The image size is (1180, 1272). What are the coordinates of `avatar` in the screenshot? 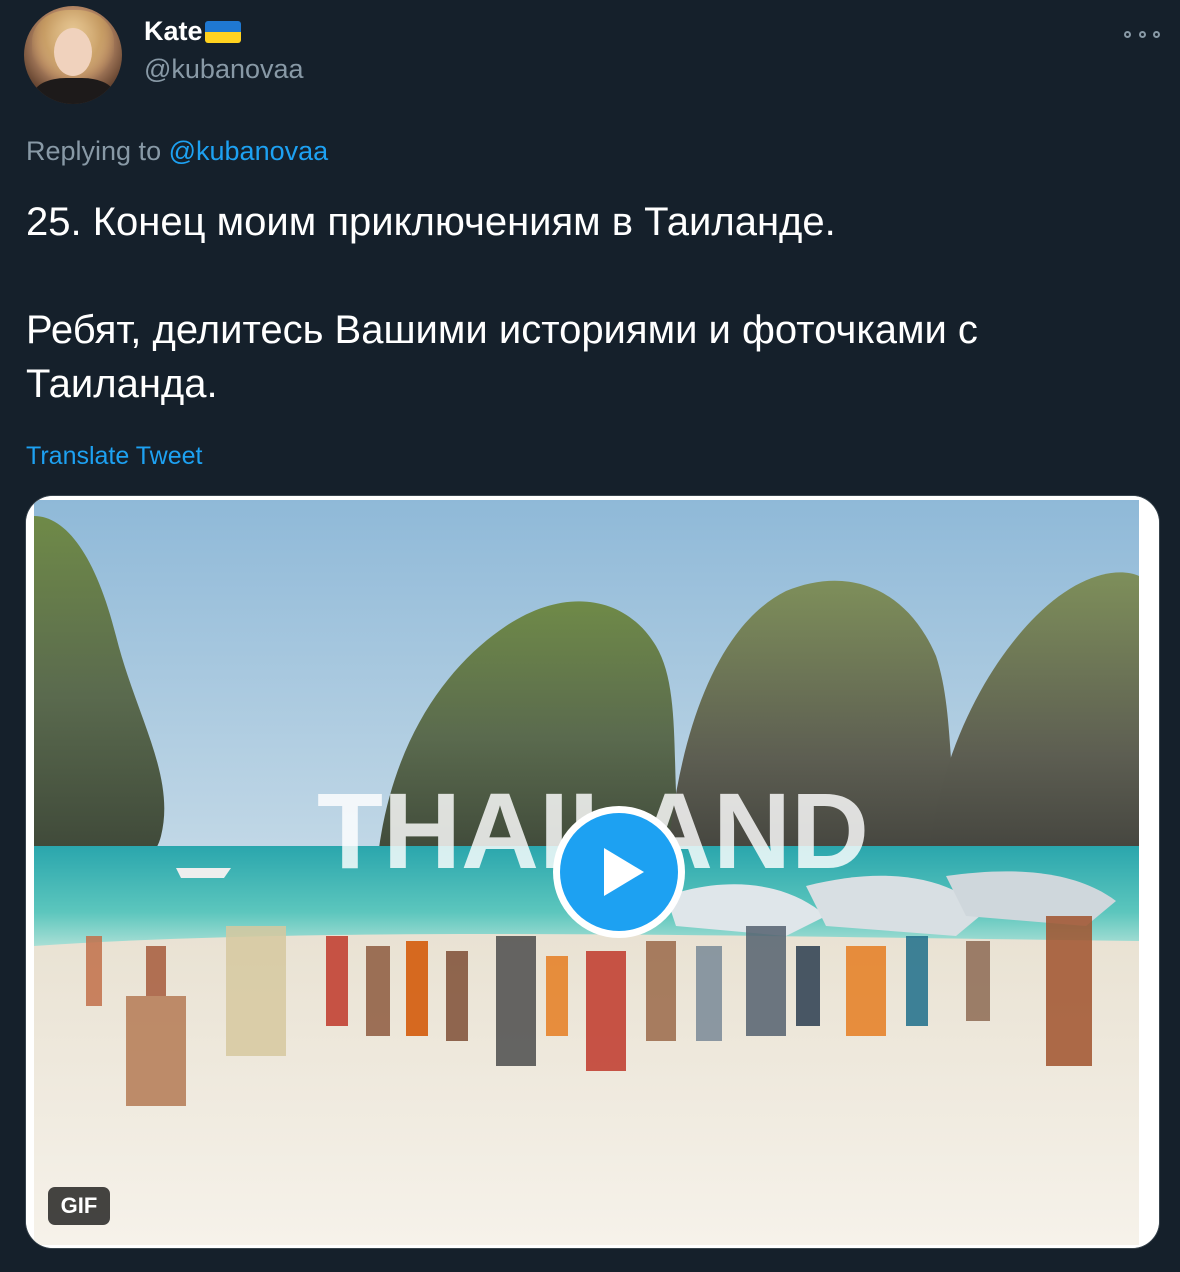 It's located at (73, 55).